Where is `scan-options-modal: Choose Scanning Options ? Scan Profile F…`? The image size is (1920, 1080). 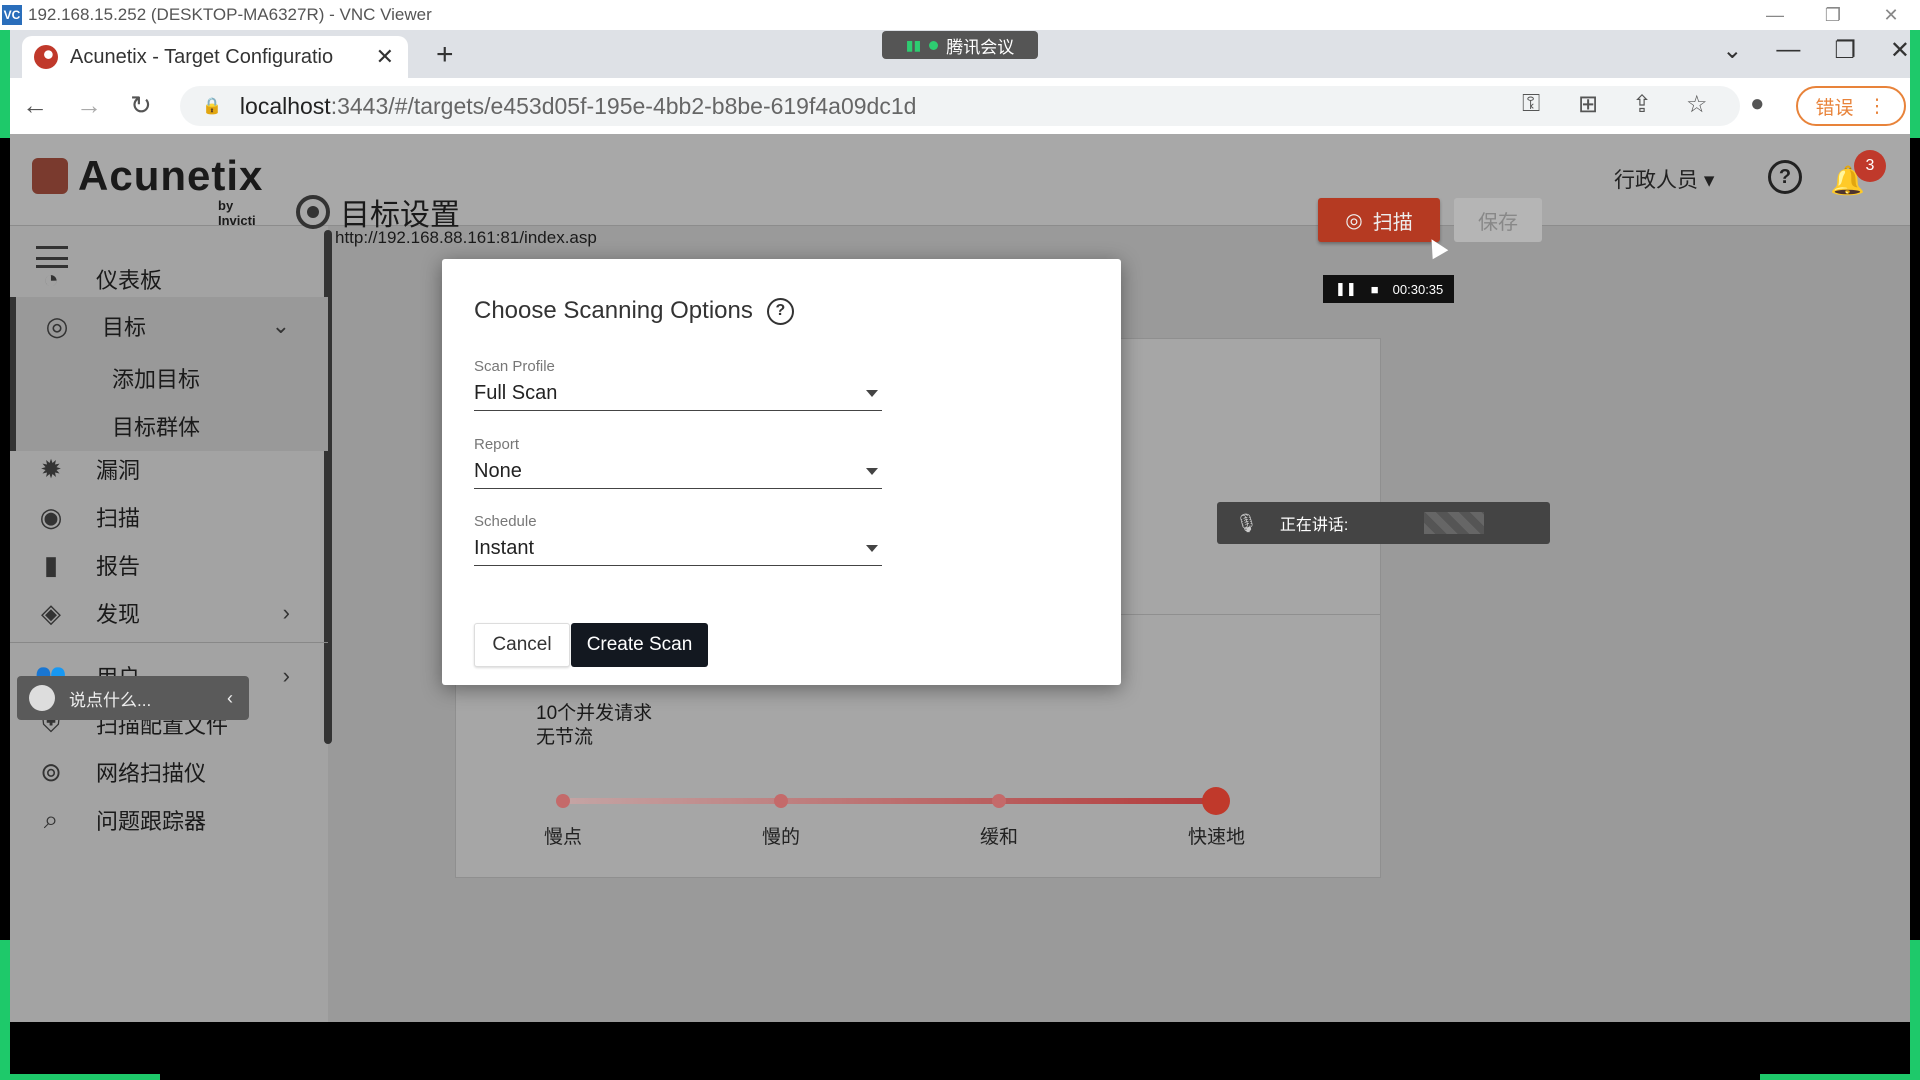
scan-options-modal: Choose Scanning Options ? Scan Profile F… is located at coordinates (781, 472).